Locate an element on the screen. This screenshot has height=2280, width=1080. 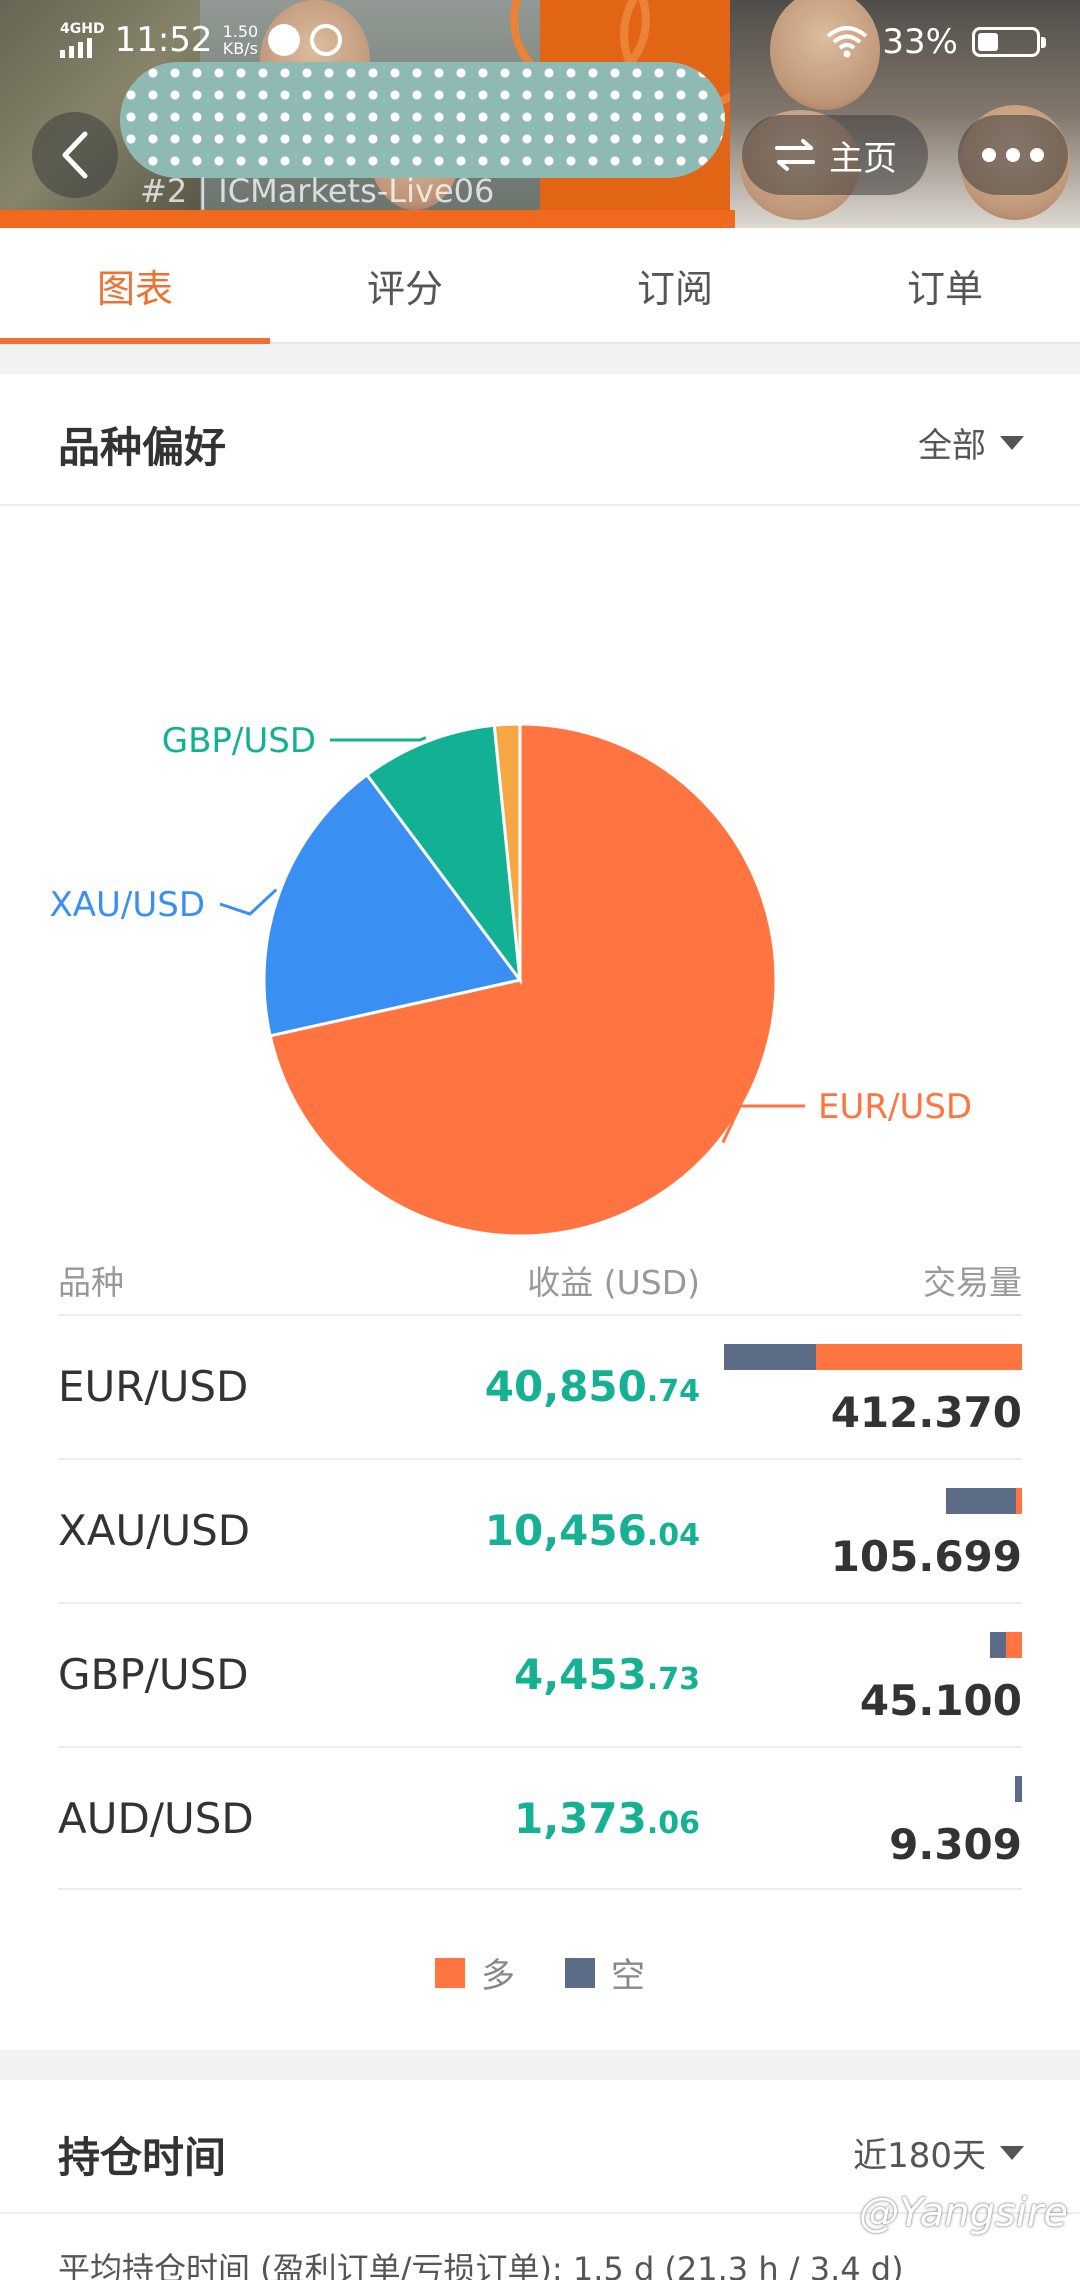
range-filter-dropdown: 全部 is located at coordinates (971, 442).